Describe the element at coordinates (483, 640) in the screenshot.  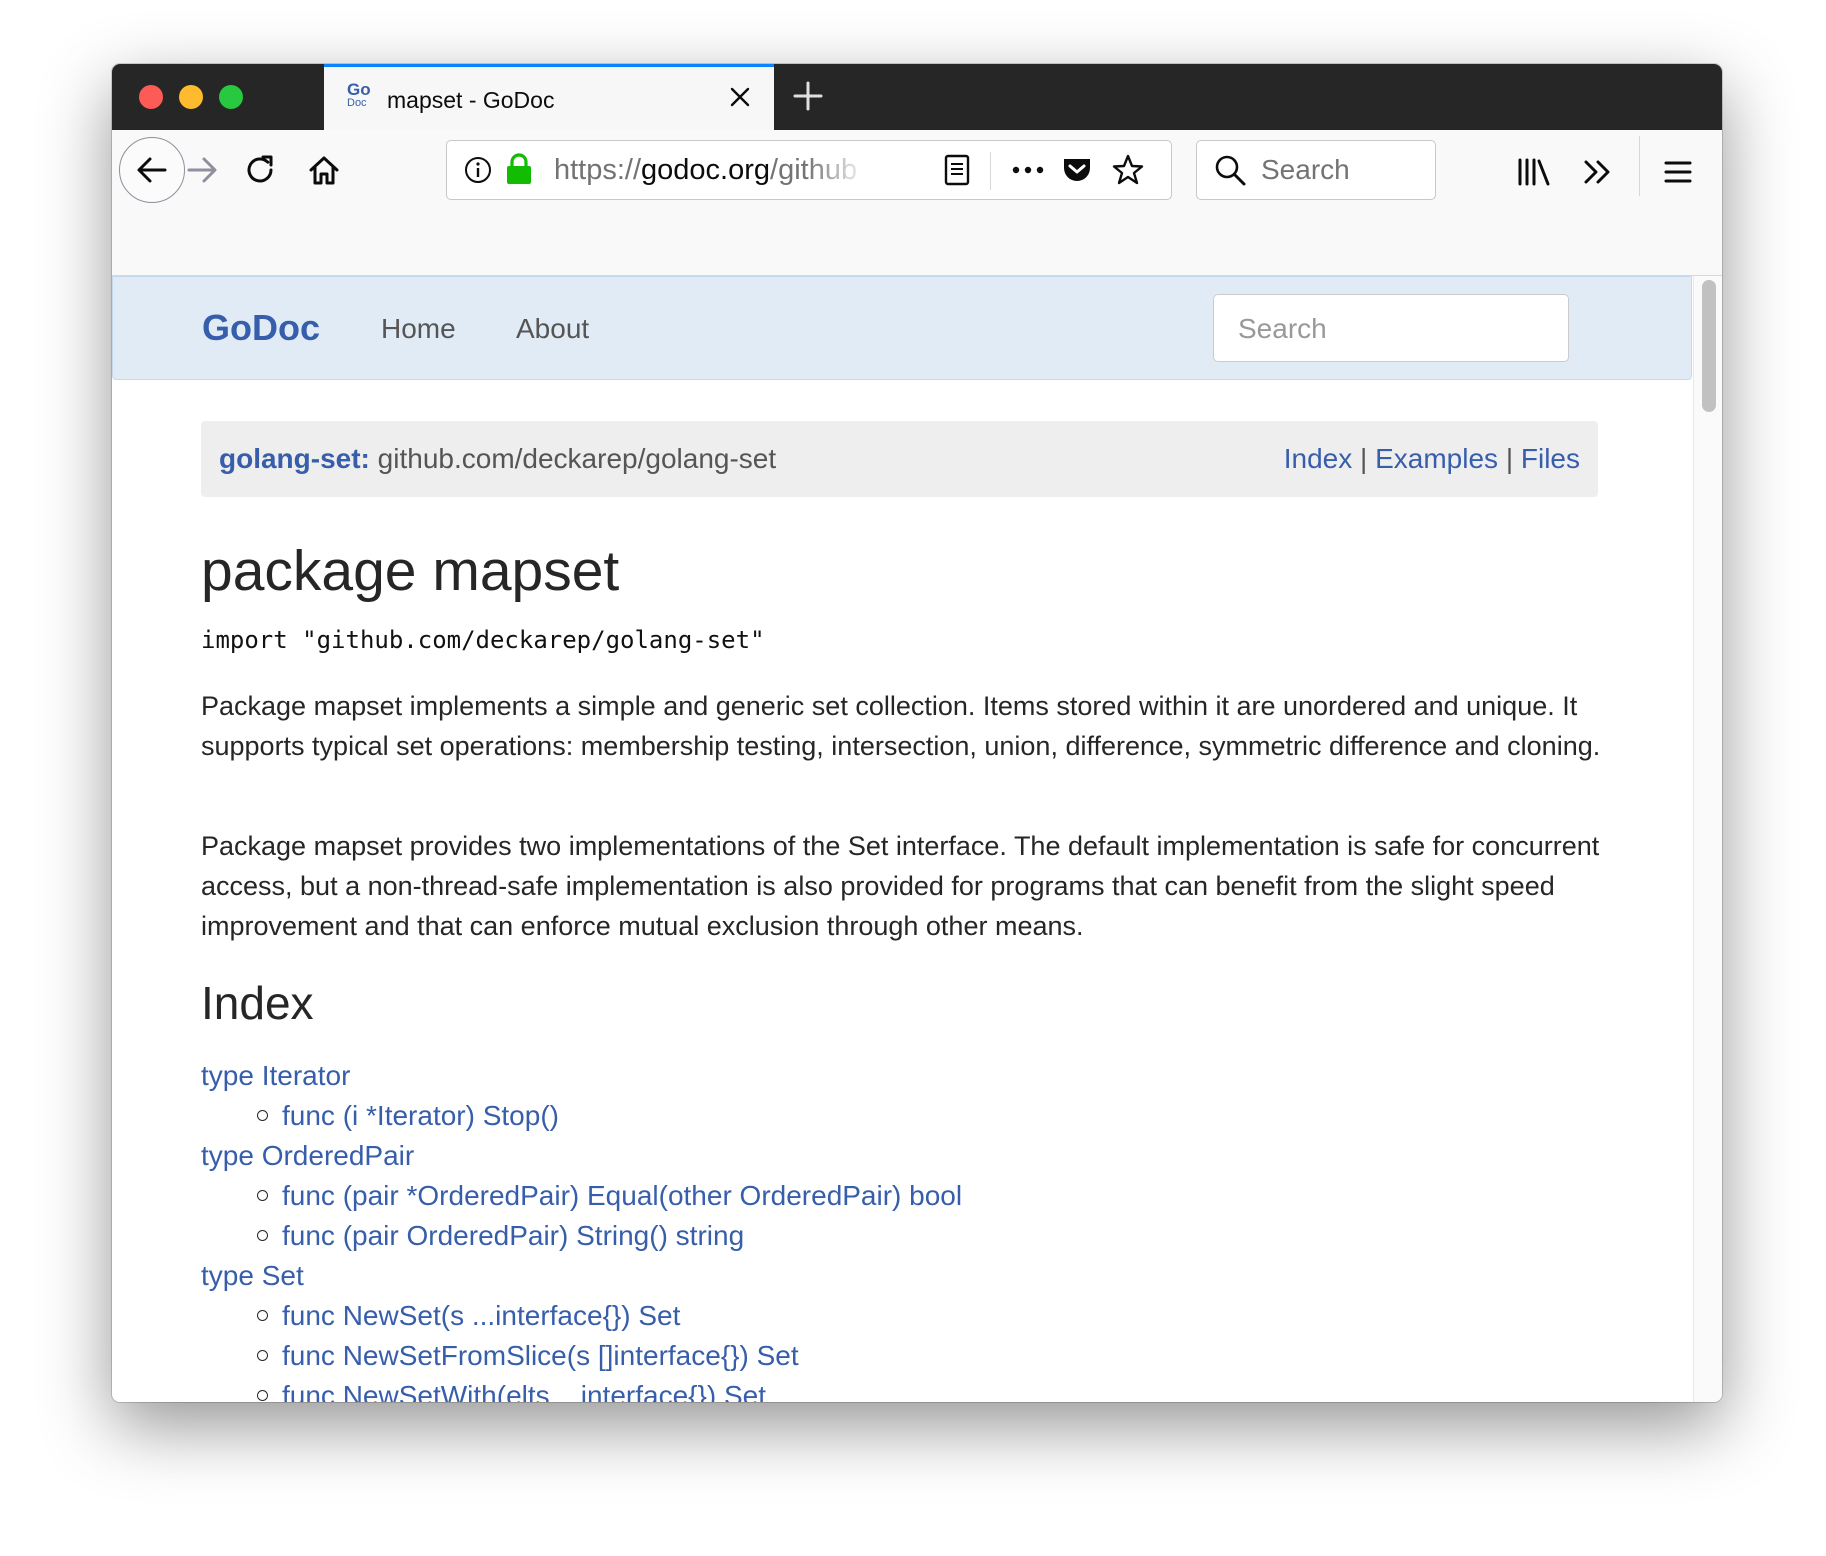
I see `import-statement: import "github.com/deckarep/golang-set"` at that location.